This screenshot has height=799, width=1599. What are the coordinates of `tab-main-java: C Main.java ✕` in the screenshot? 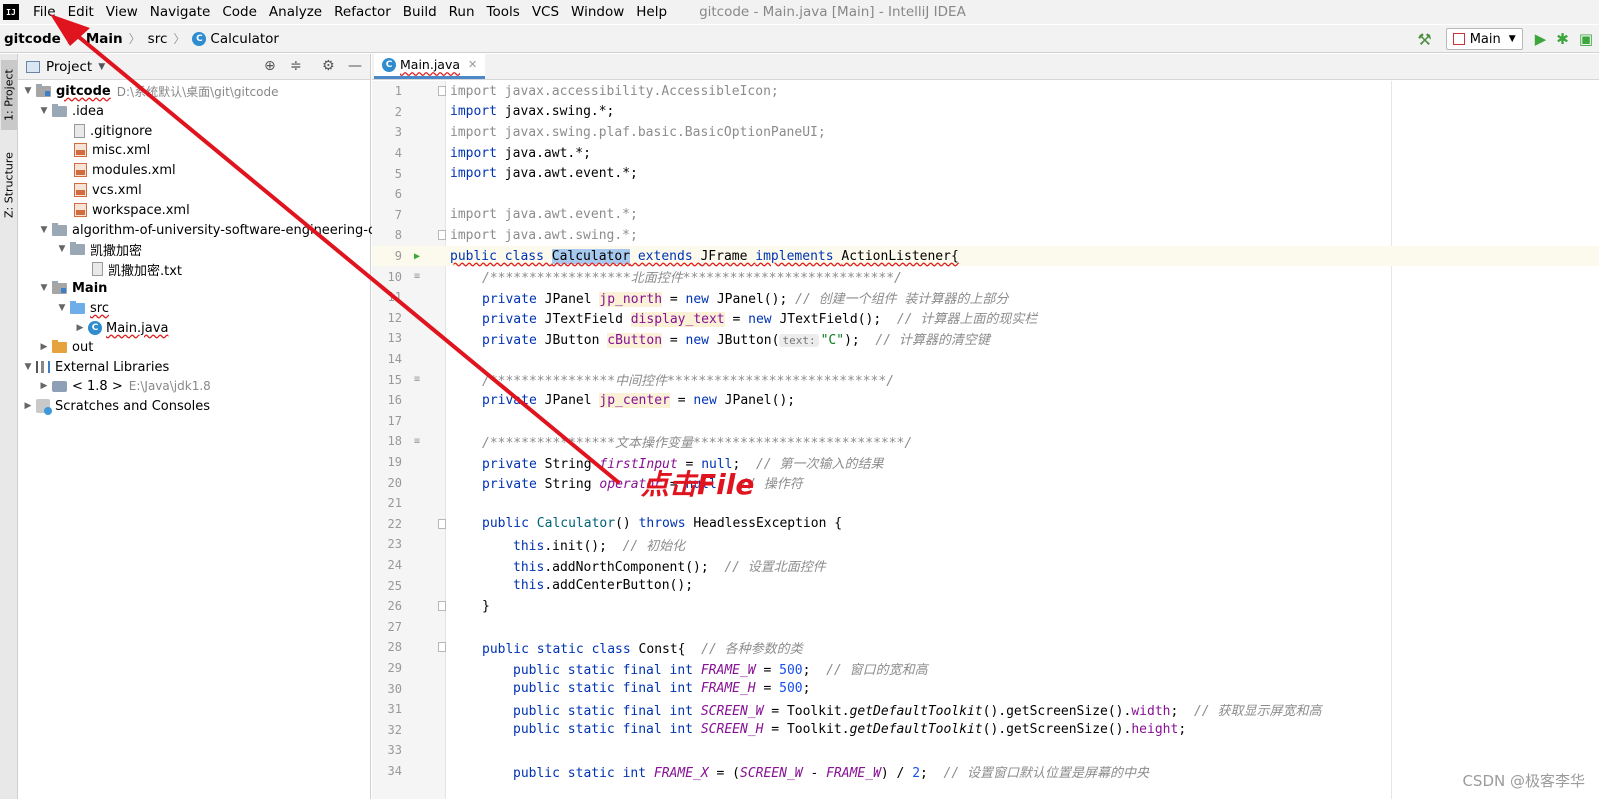 It's located at (430, 66).